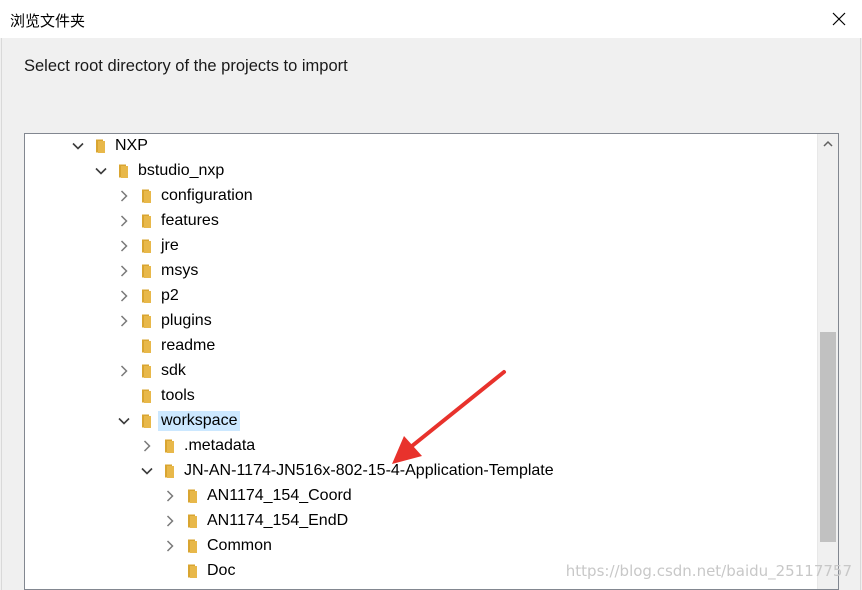 This screenshot has width=862, height=590. What do you see at coordinates (131, 145) in the screenshot?
I see `tree-item-label: NXP` at bounding box center [131, 145].